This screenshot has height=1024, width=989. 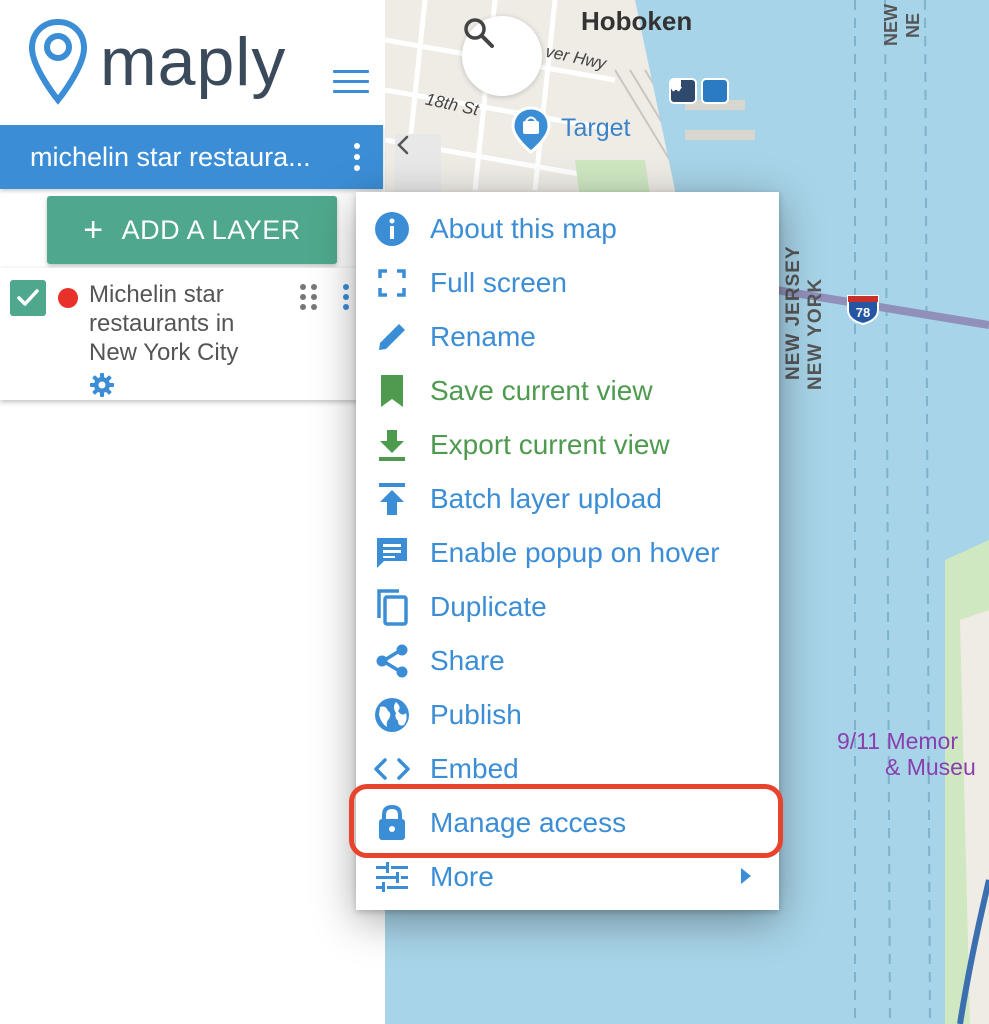 What do you see at coordinates (211, 229) in the screenshot?
I see `add-layer-label: ADD A LAYER` at bounding box center [211, 229].